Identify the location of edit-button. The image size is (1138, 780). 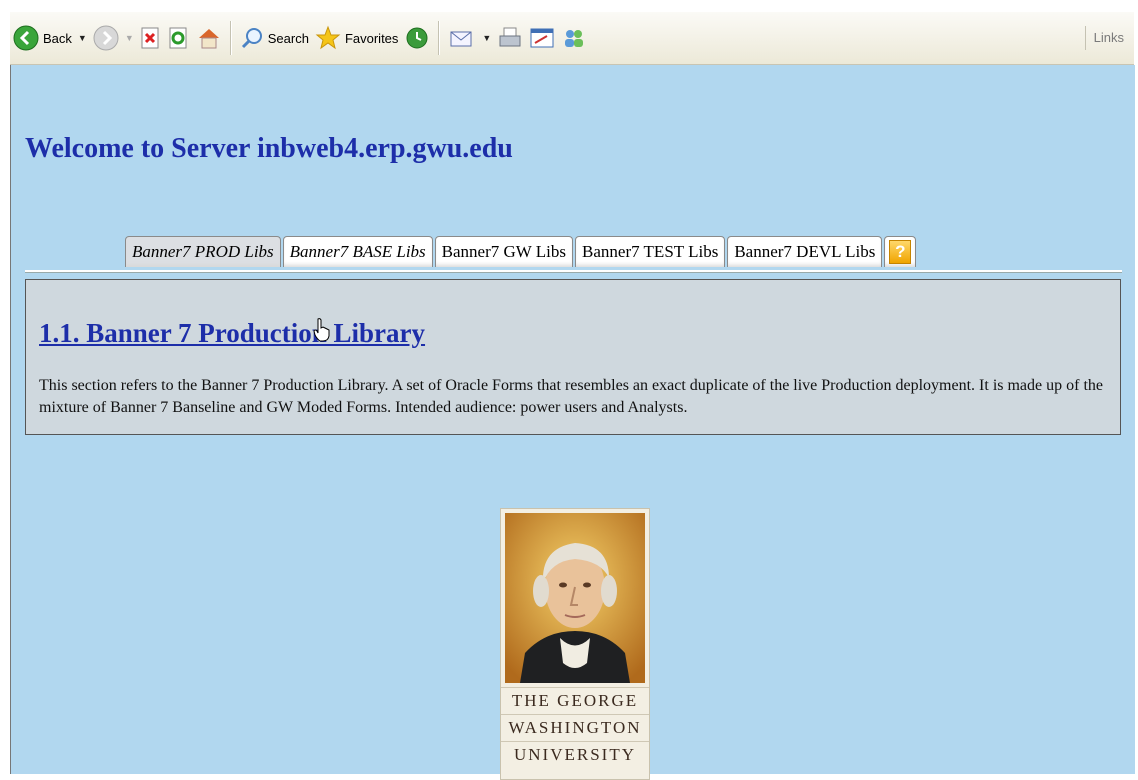
(542, 38).